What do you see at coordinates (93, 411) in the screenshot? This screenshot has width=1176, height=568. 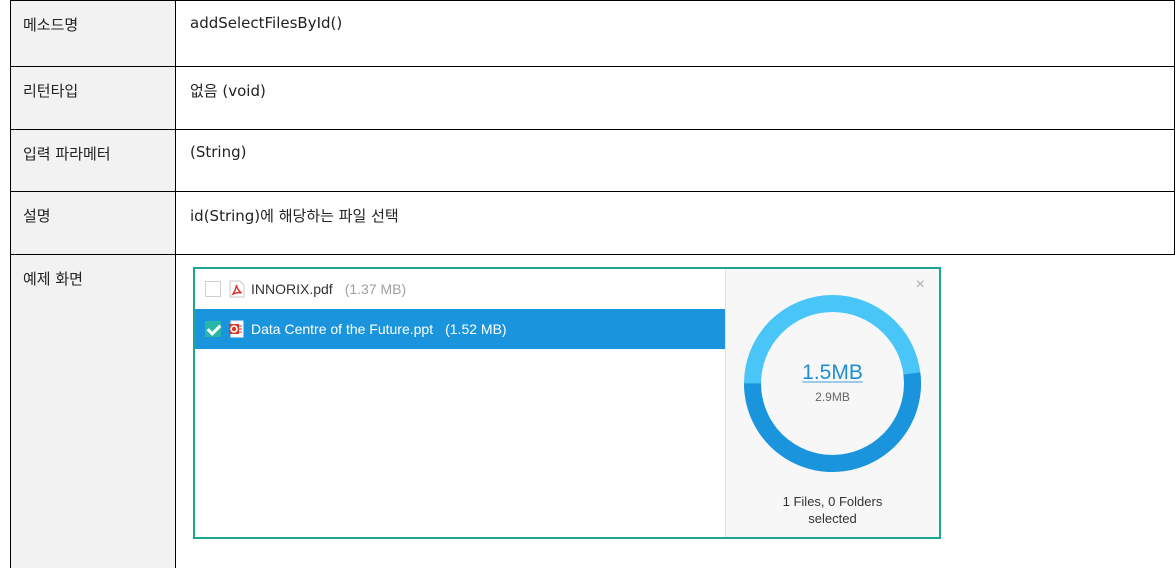 I see `example-screen-label: 예제 화면` at bounding box center [93, 411].